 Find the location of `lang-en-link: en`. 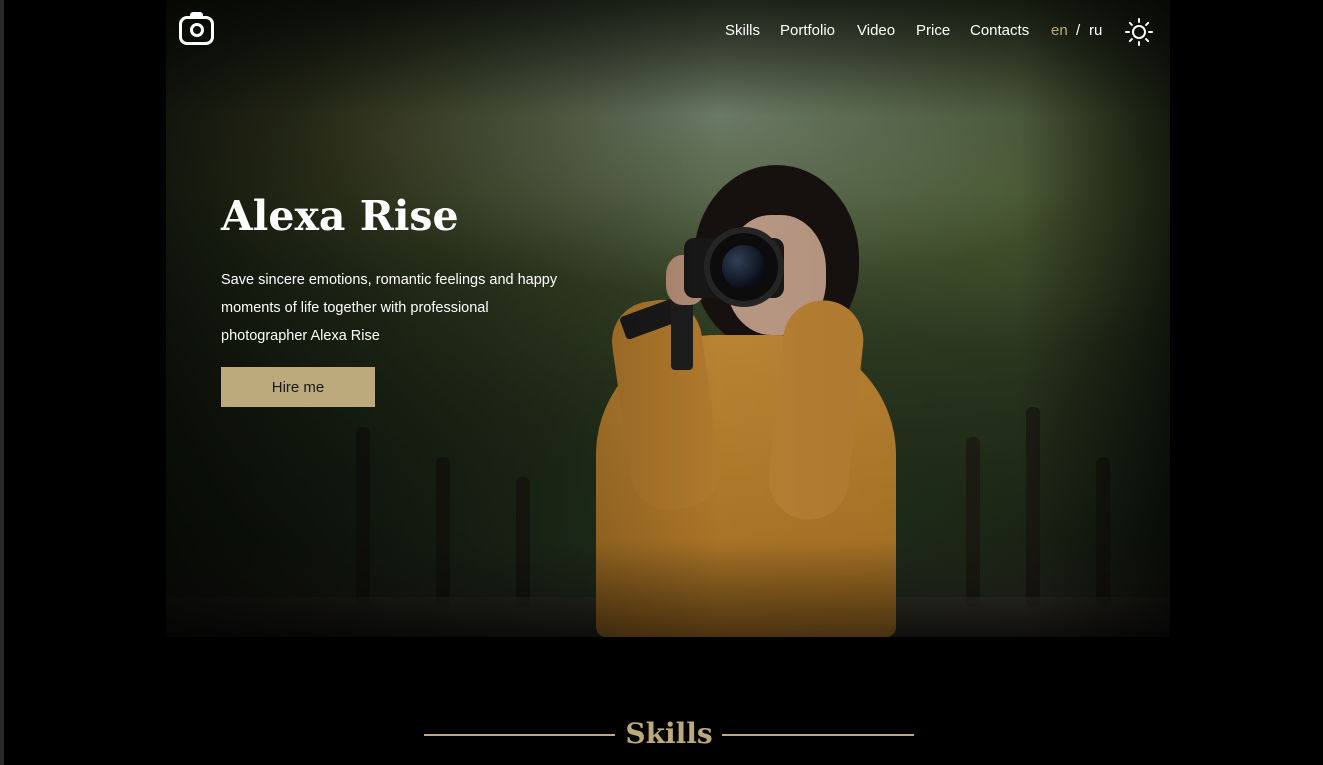

lang-en-link: en is located at coordinates (1059, 31).